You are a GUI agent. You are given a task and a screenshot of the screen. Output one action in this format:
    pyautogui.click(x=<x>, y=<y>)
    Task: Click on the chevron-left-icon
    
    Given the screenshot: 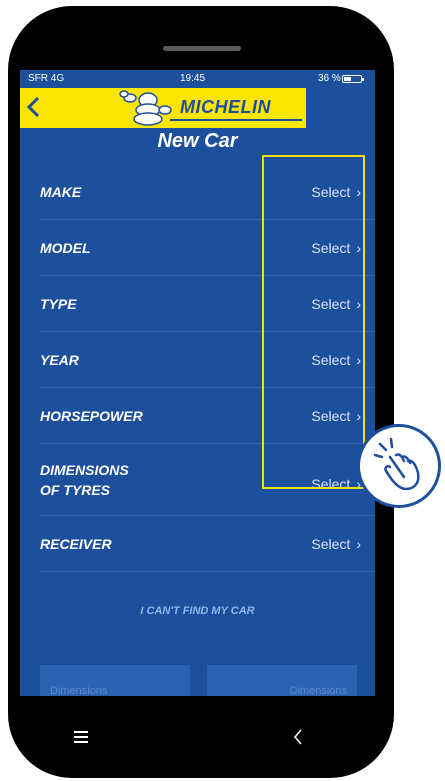 What is the action you would take?
    pyautogui.click(x=33, y=107)
    